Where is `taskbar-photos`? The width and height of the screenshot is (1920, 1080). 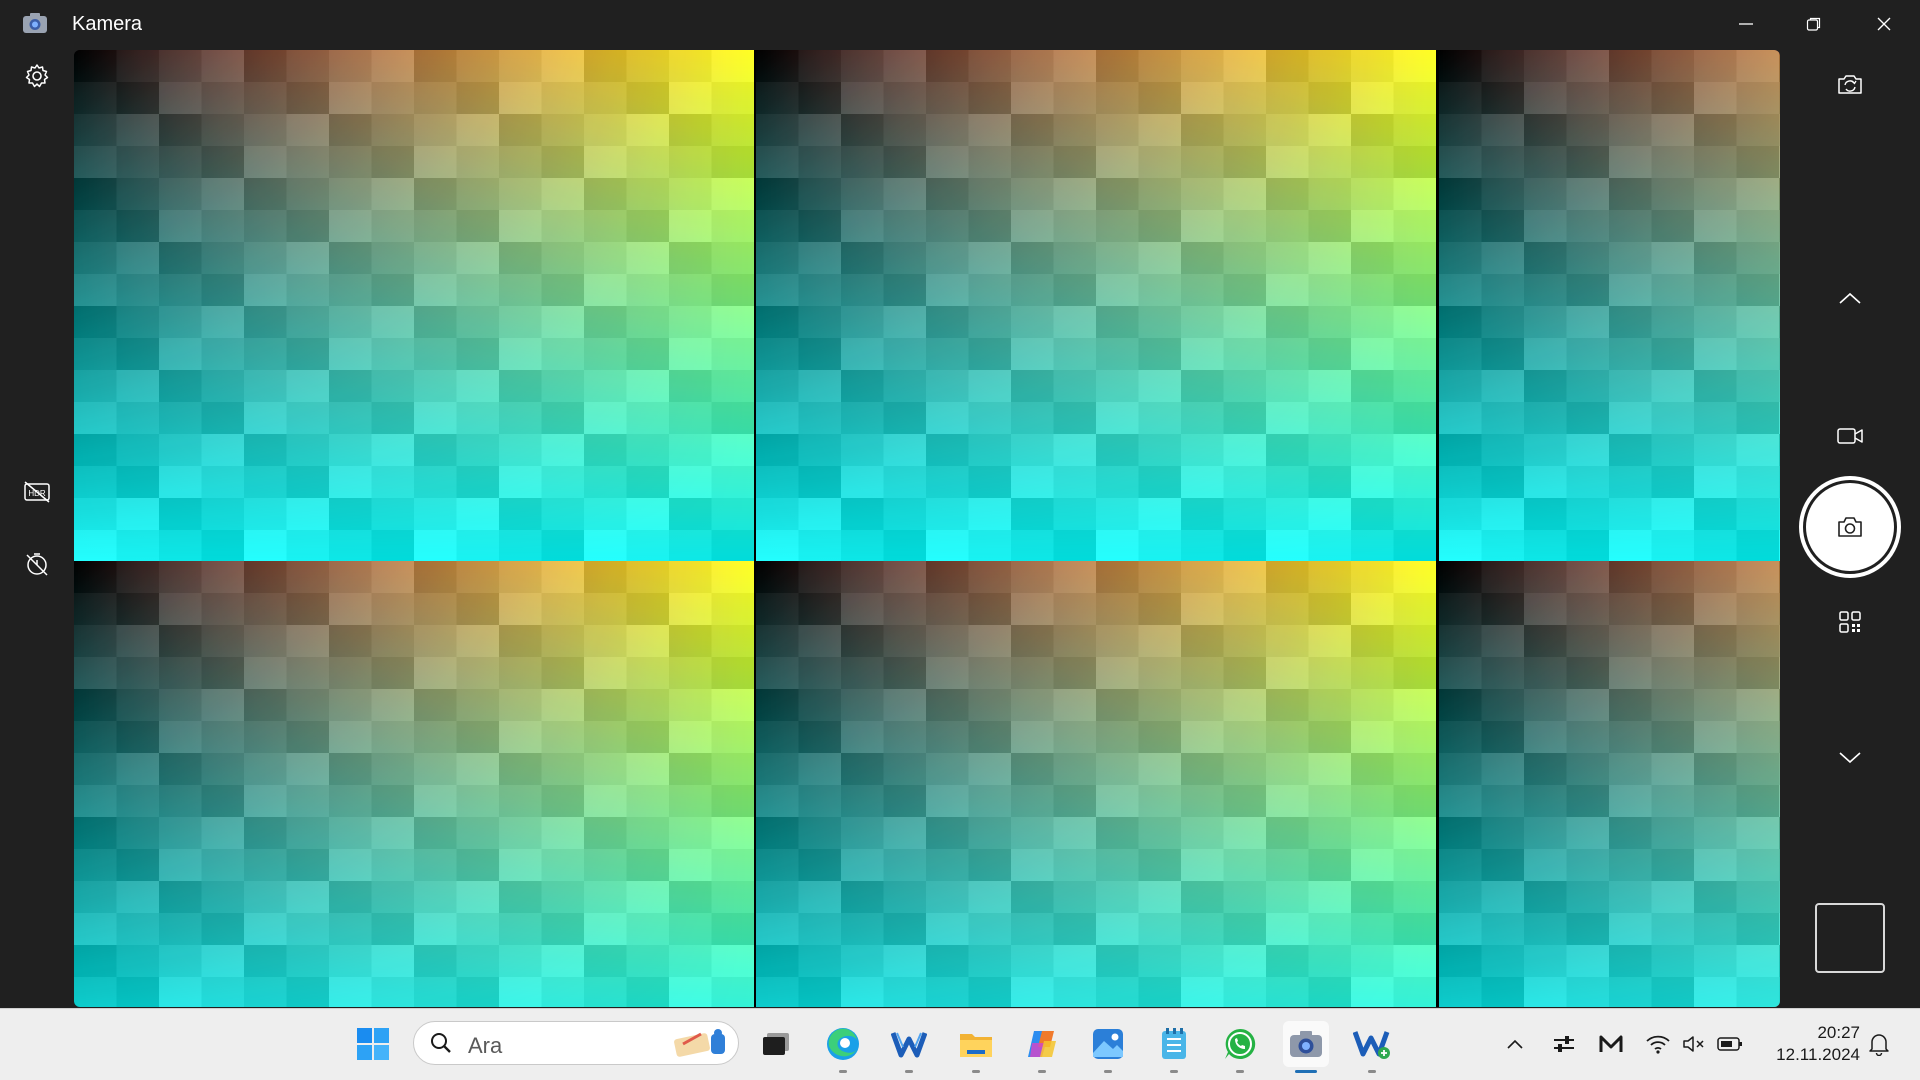
taskbar-photos is located at coordinates (1108, 1047).